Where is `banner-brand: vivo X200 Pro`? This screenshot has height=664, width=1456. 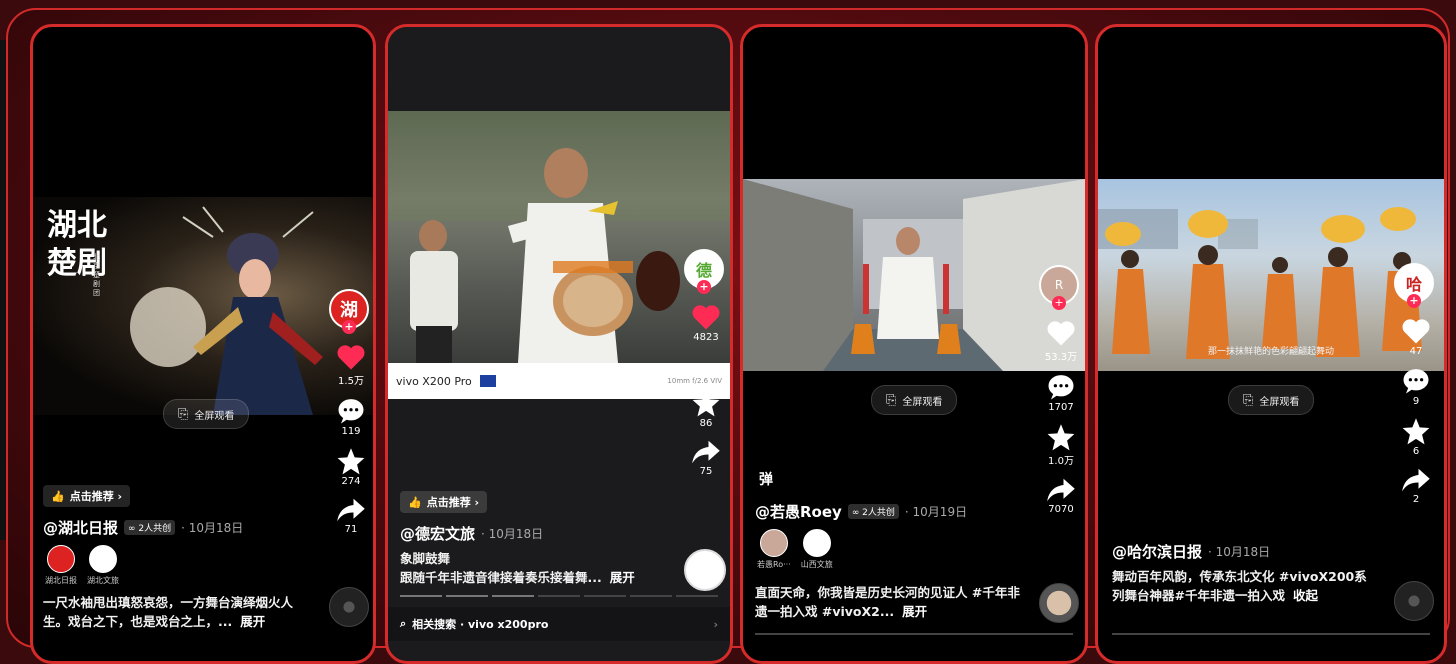 banner-brand: vivo X200 Pro is located at coordinates (446, 381).